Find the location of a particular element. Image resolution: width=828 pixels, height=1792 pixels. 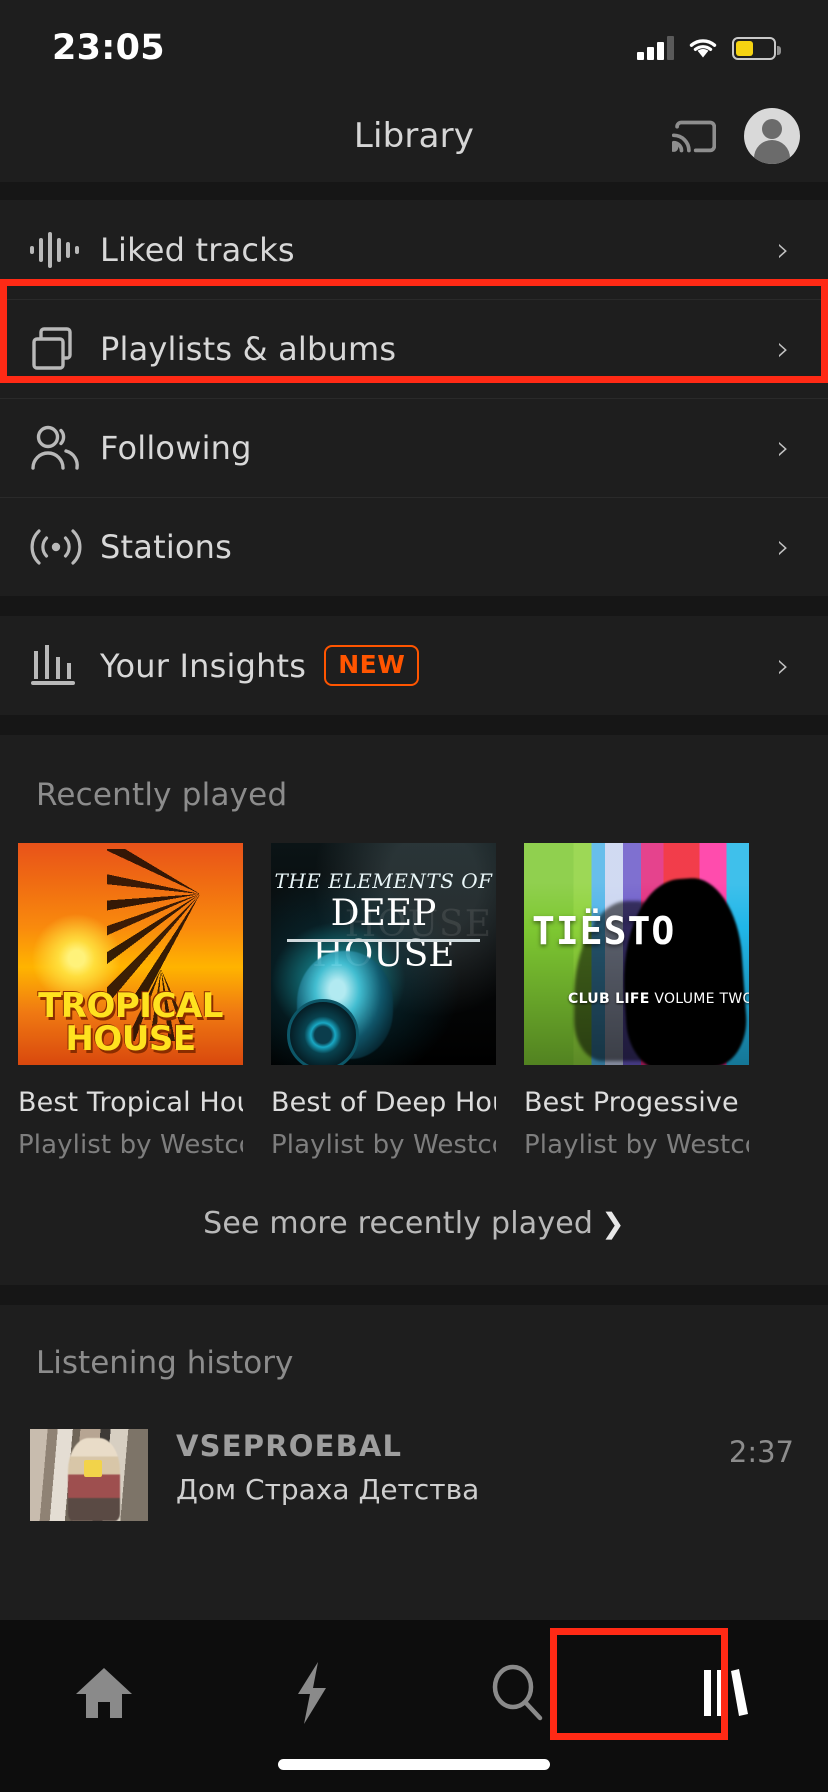

playlist-card-title: Best of Deep House (V.. is located at coordinates (383, 1102).